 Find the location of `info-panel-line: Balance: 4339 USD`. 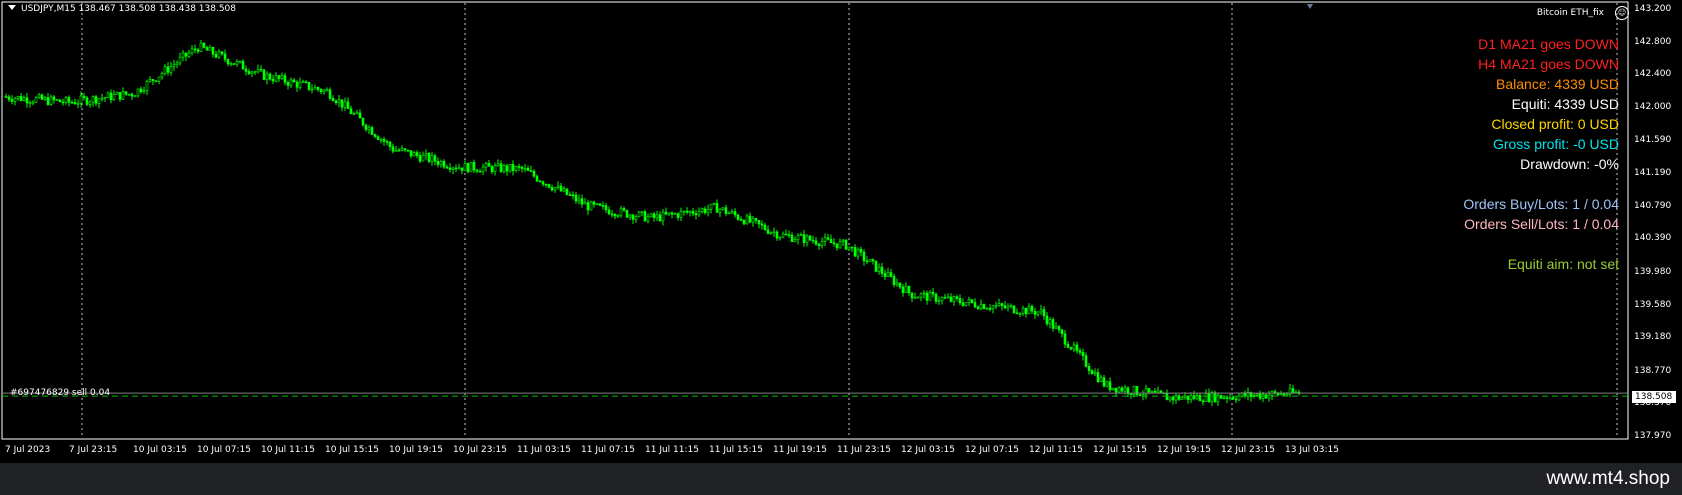

info-panel-line: Balance: 4339 USD is located at coordinates (1557, 84).